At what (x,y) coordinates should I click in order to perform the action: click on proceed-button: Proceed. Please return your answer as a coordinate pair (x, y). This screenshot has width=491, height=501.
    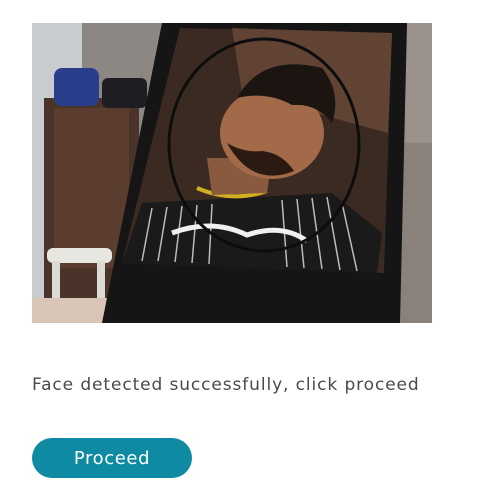
    Looking at the image, I should click on (112, 458).